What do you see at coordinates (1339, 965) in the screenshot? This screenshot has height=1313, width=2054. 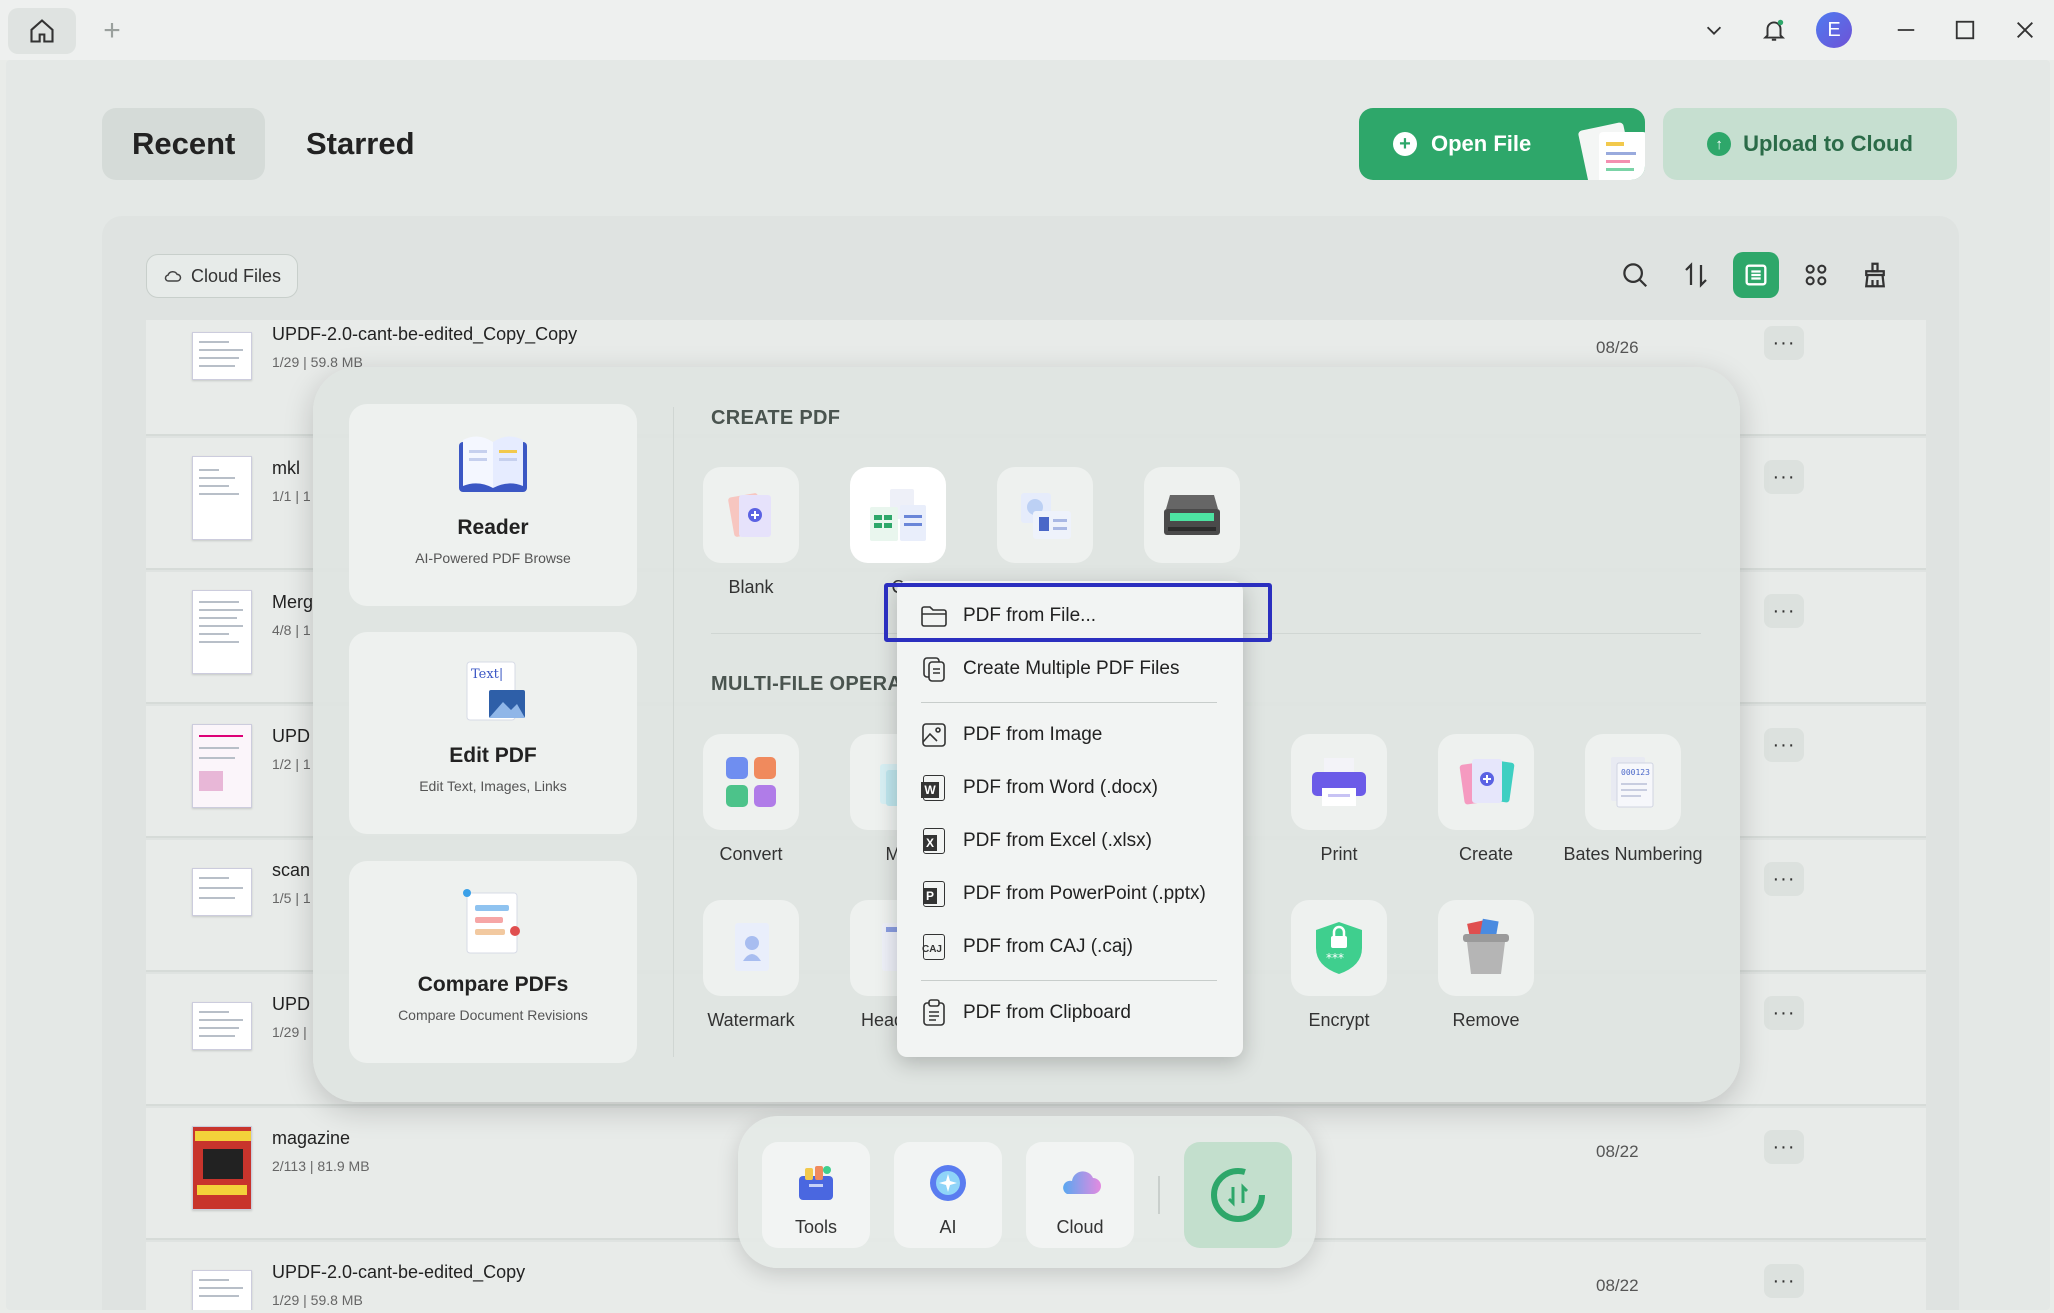 I see `tool-encrypt: *** Encrypt` at bounding box center [1339, 965].